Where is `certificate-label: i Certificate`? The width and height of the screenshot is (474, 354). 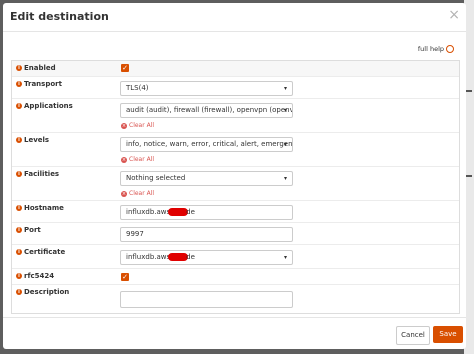
certificate-label: i Certificate is located at coordinates (40, 252).